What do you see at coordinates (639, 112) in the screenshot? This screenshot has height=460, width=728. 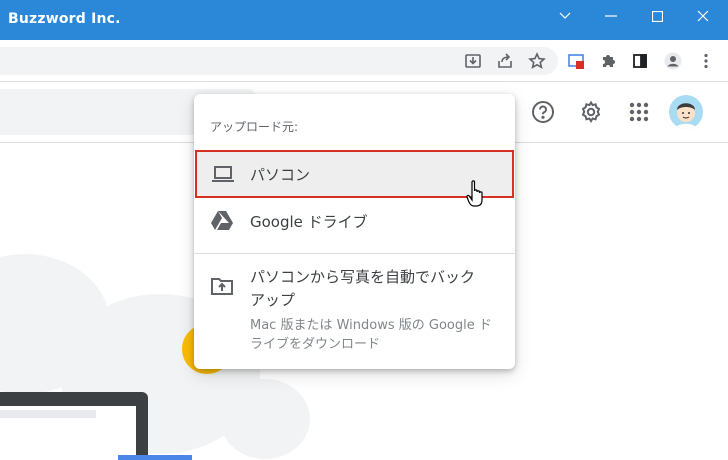 I see `apps-grid-icon` at bounding box center [639, 112].